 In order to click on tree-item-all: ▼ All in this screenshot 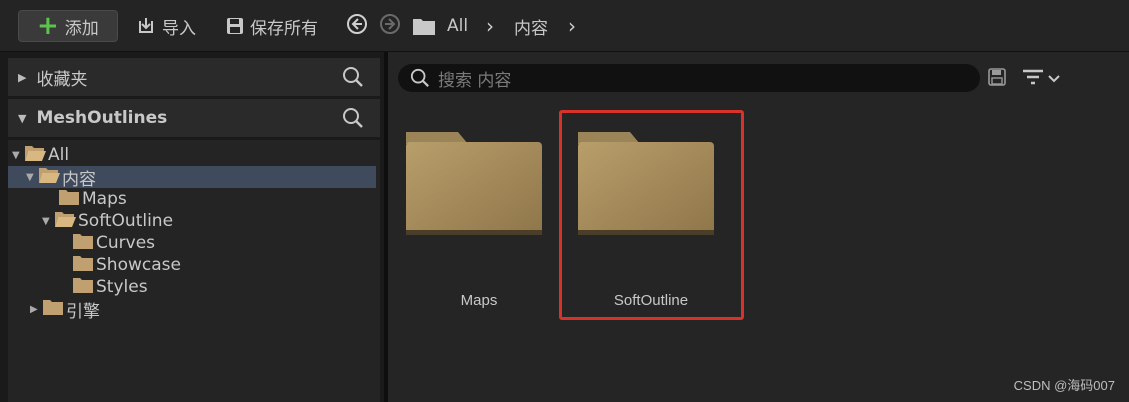, I will do `click(40, 155)`.